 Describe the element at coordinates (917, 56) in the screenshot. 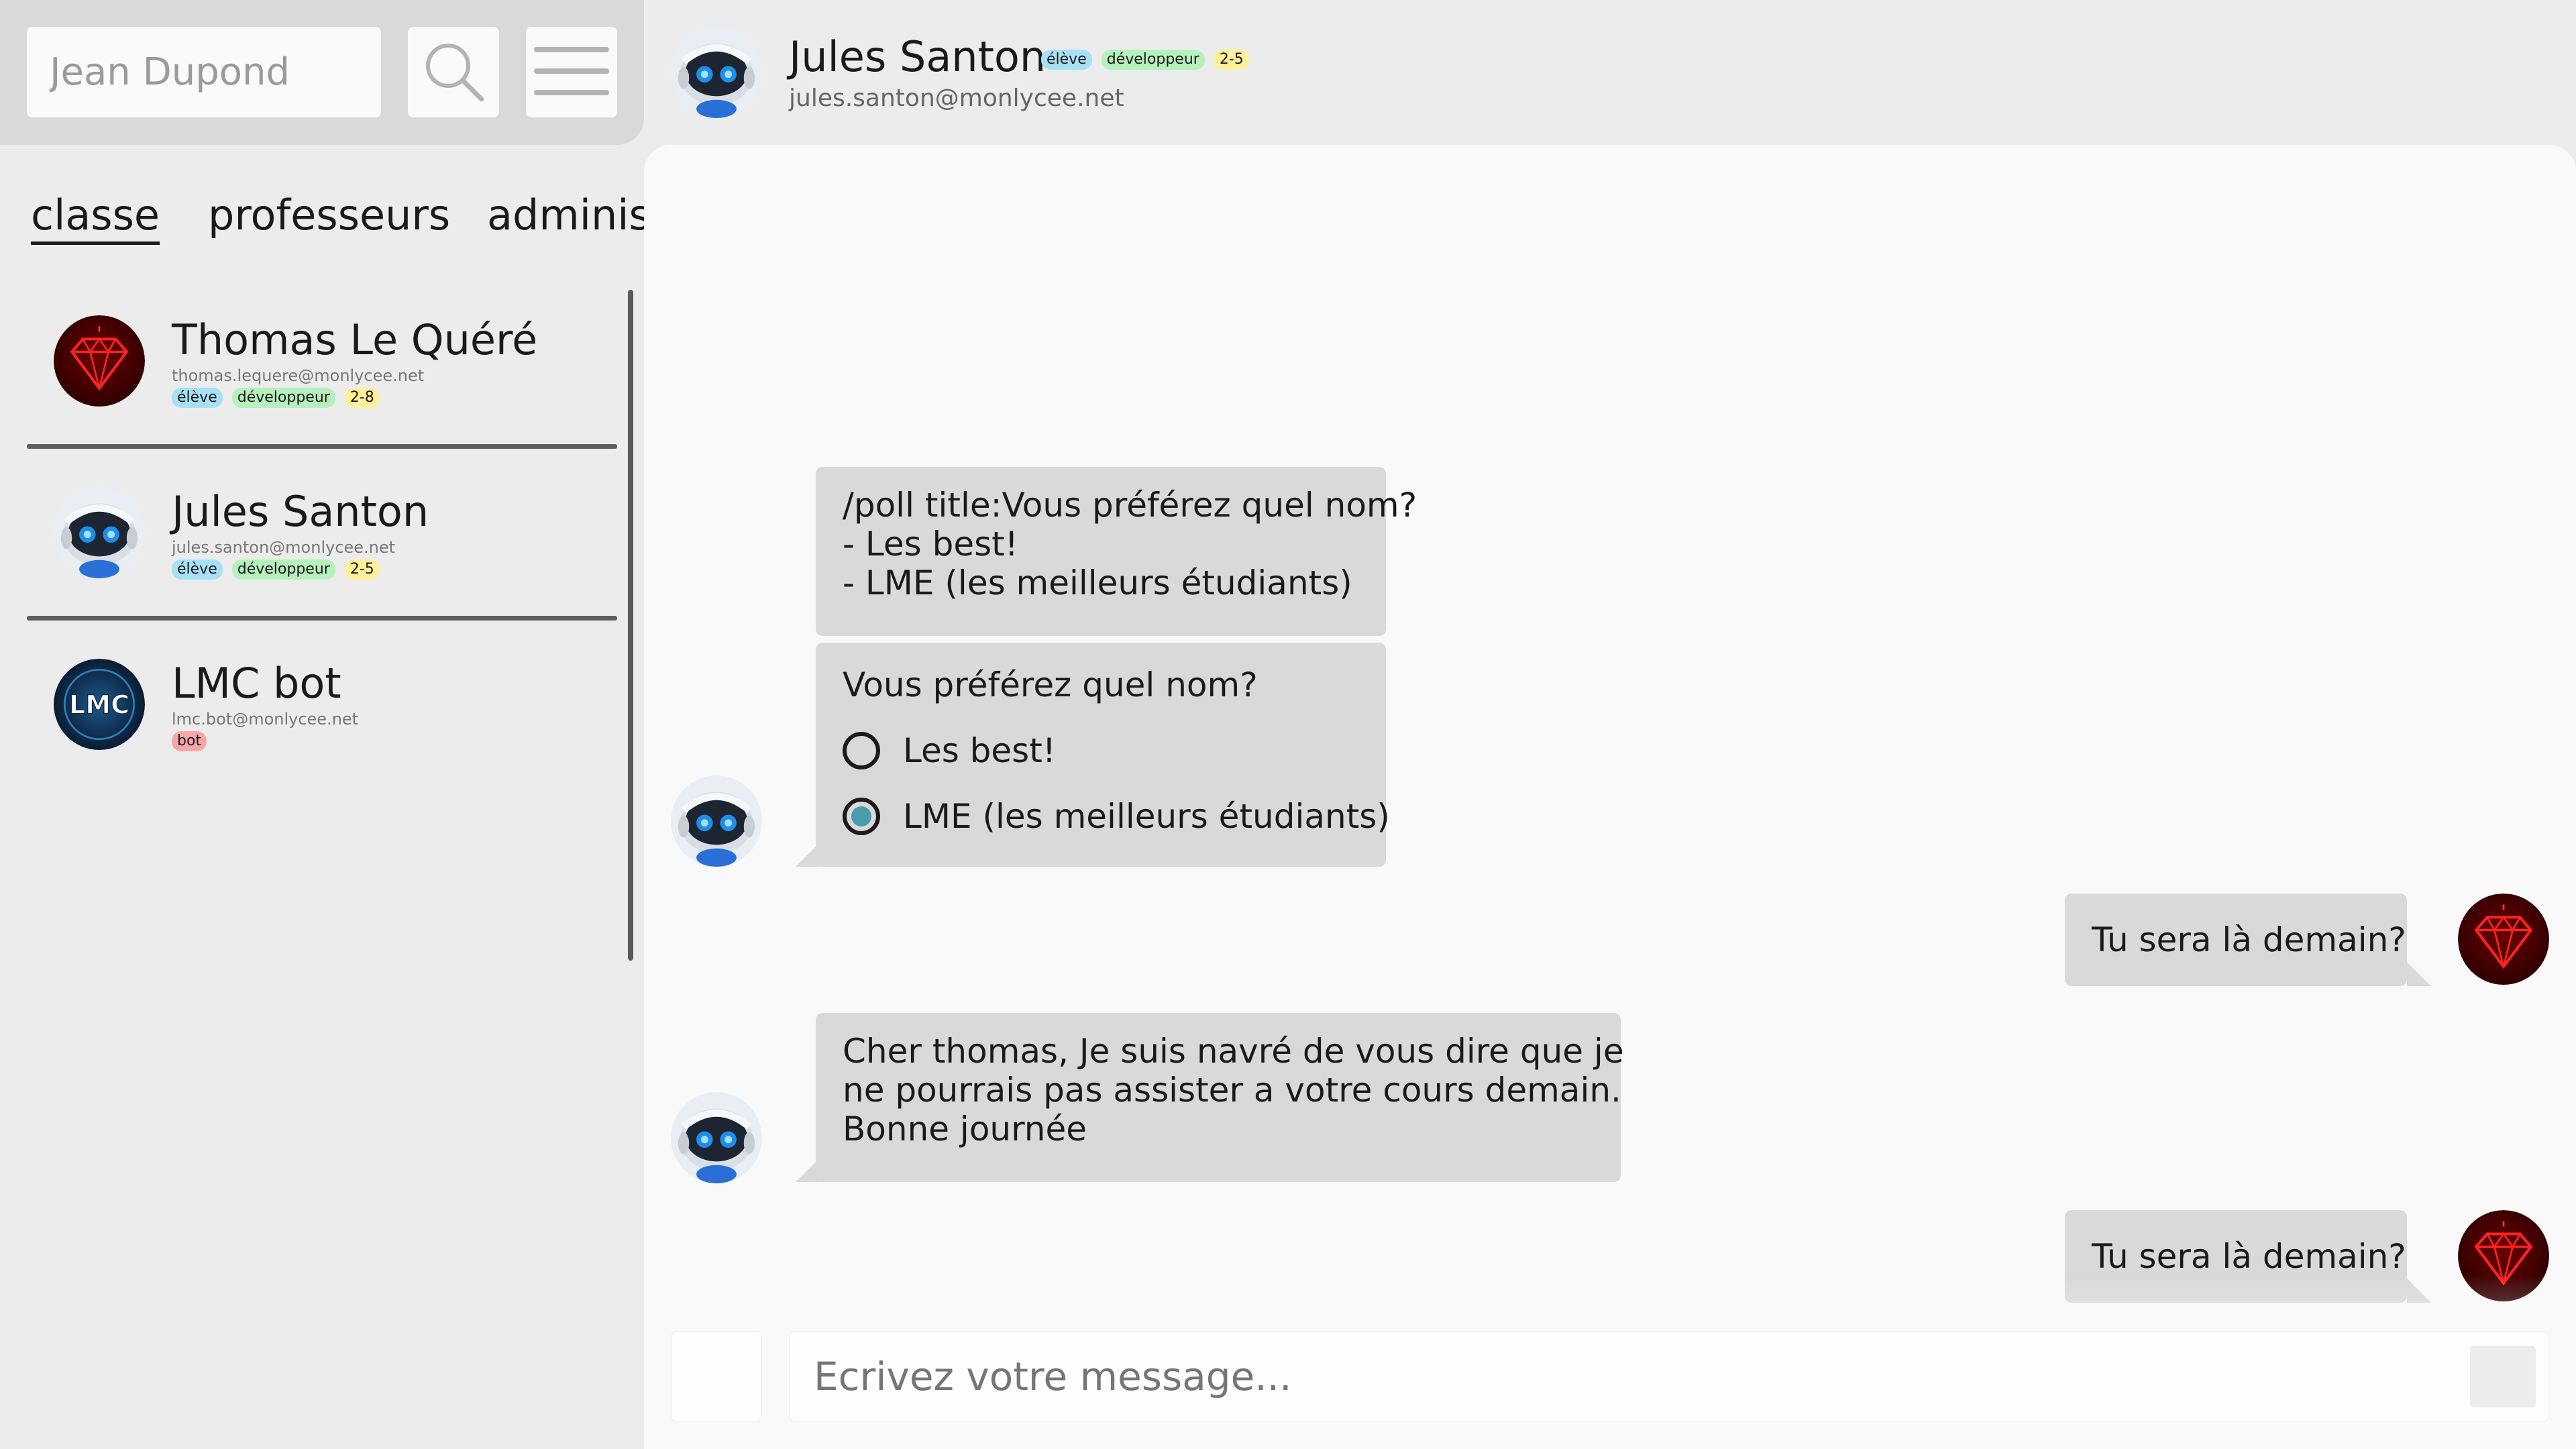

I see `chat-contact-name: Jules Santon` at that location.